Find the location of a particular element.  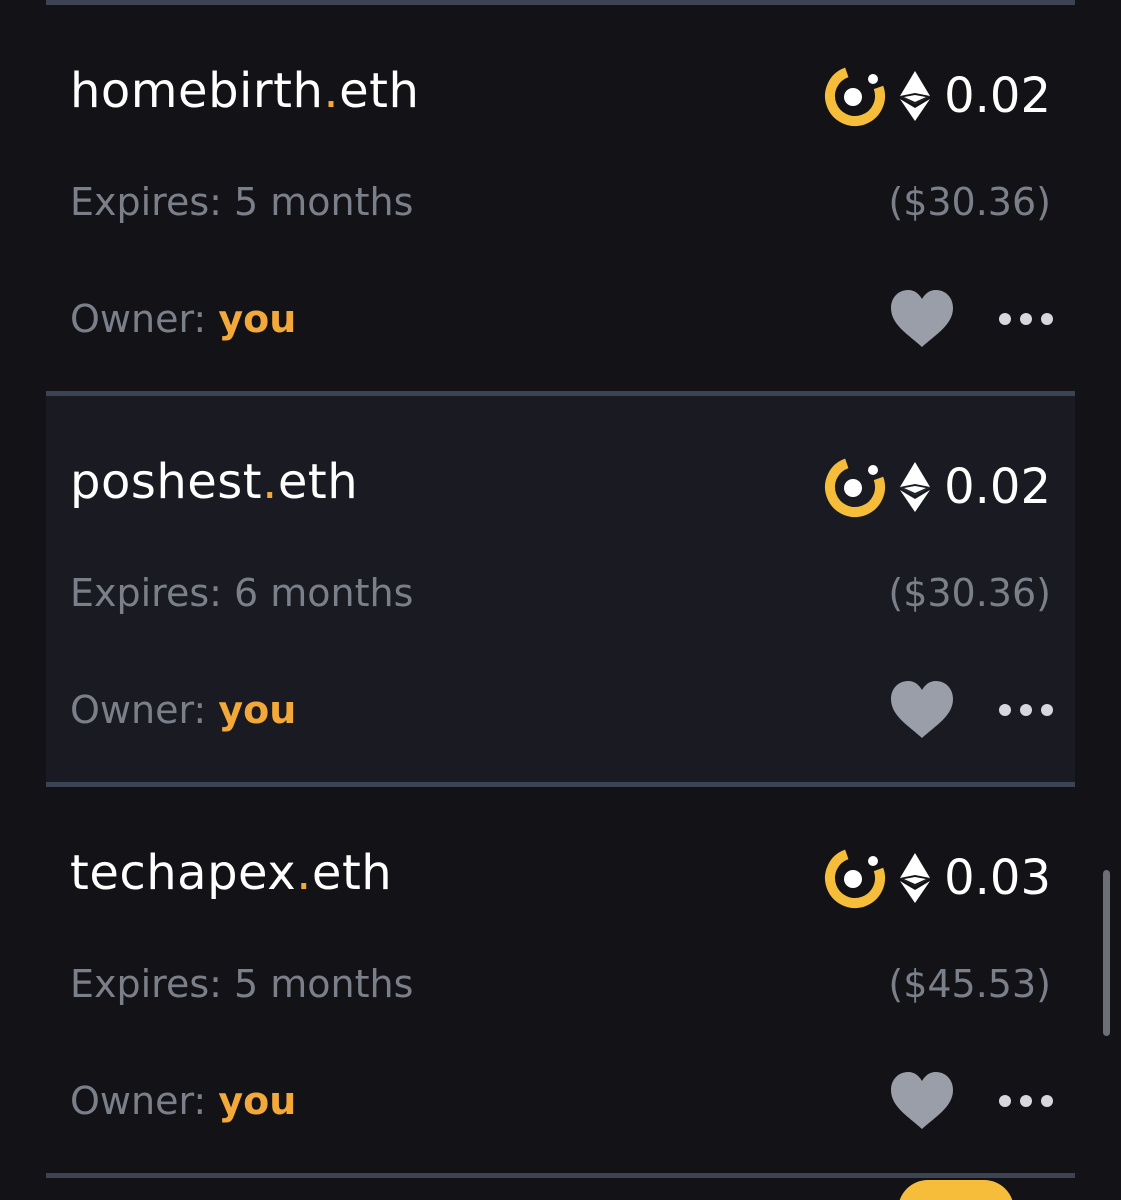

price-row: 0.03 is located at coordinates (937, 878).